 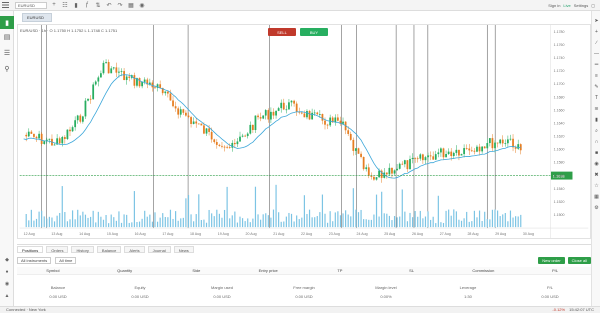 I want to click on tab-journal: Journal, so click(x=159, y=249).